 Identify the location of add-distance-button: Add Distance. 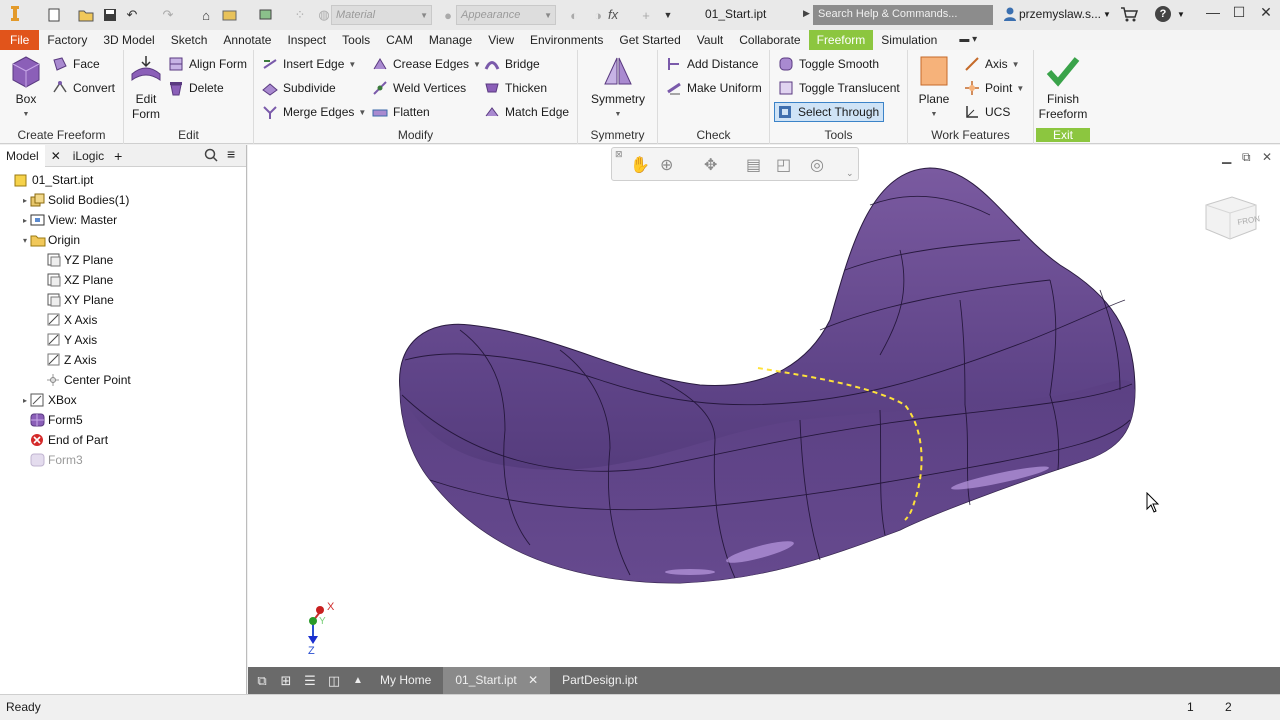
(712, 64).